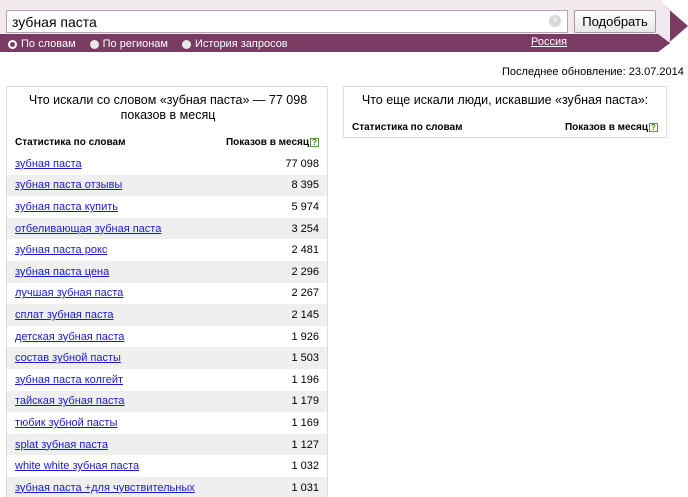 Image resolution: width=688 pixels, height=497 pixels. What do you see at coordinates (305, 401) in the screenshot?
I see `impressions-count: 1 179` at bounding box center [305, 401].